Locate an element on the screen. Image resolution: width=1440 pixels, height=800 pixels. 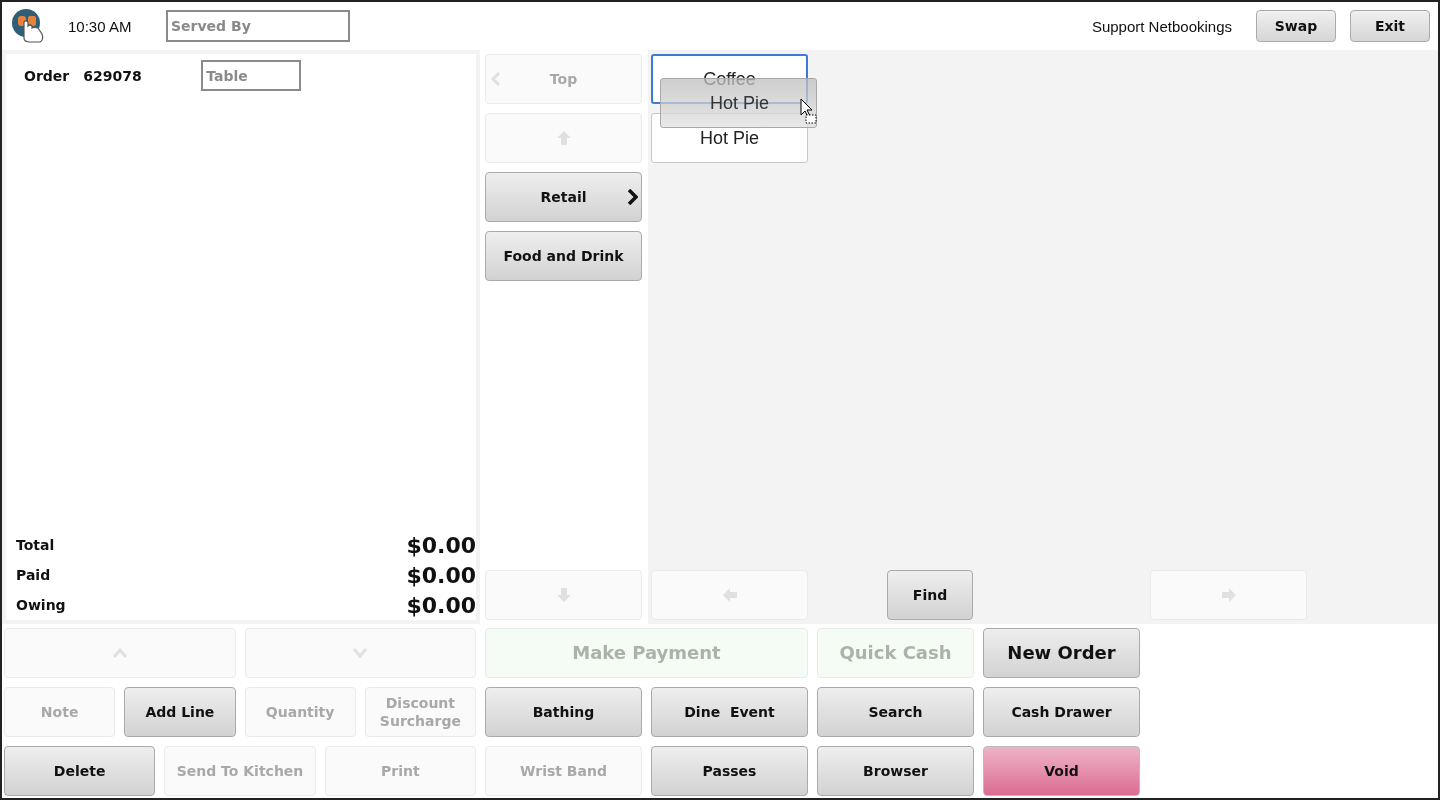
logo-icon is located at coordinates (28, 26).